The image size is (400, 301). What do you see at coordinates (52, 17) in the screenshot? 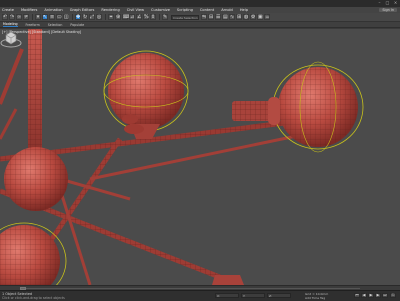
I see `select-by-name-icon: ≡` at bounding box center [52, 17].